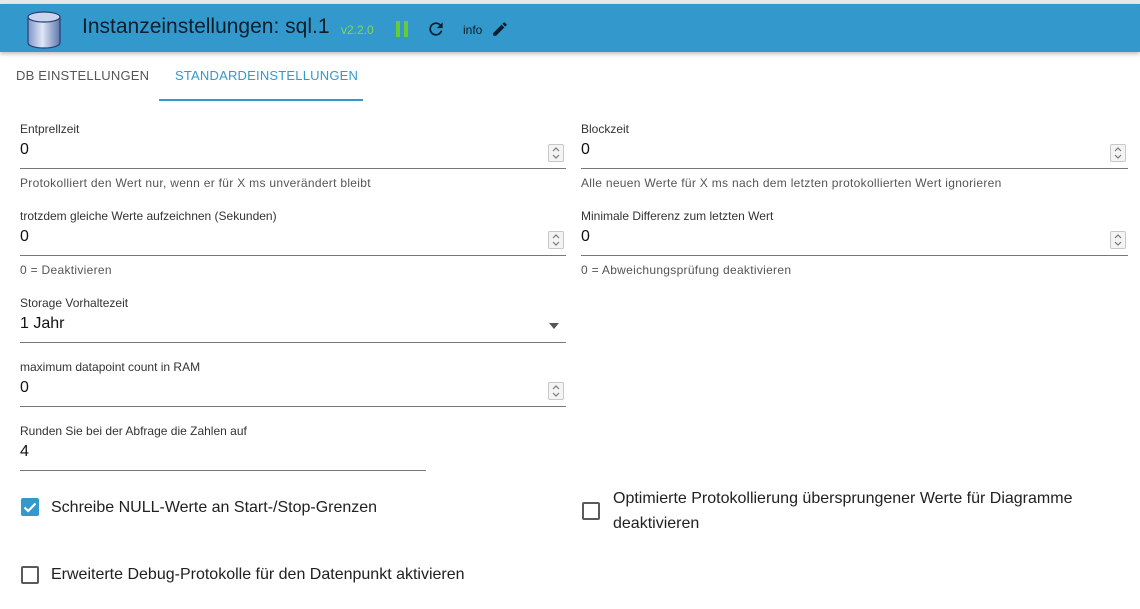 This screenshot has width=1140, height=609. I want to click on max-datapoints-spinner, so click(556, 391).